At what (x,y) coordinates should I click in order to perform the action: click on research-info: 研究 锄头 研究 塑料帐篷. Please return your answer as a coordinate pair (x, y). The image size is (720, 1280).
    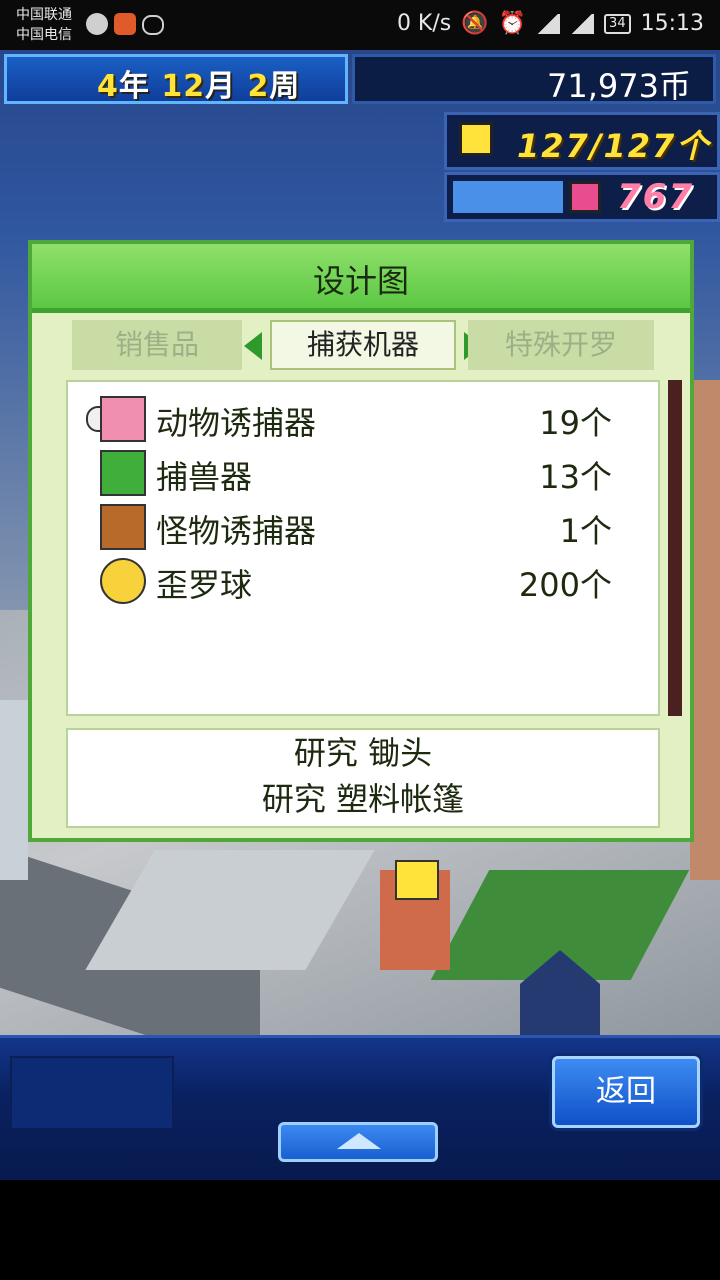
    Looking at the image, I should click on (363, 778).